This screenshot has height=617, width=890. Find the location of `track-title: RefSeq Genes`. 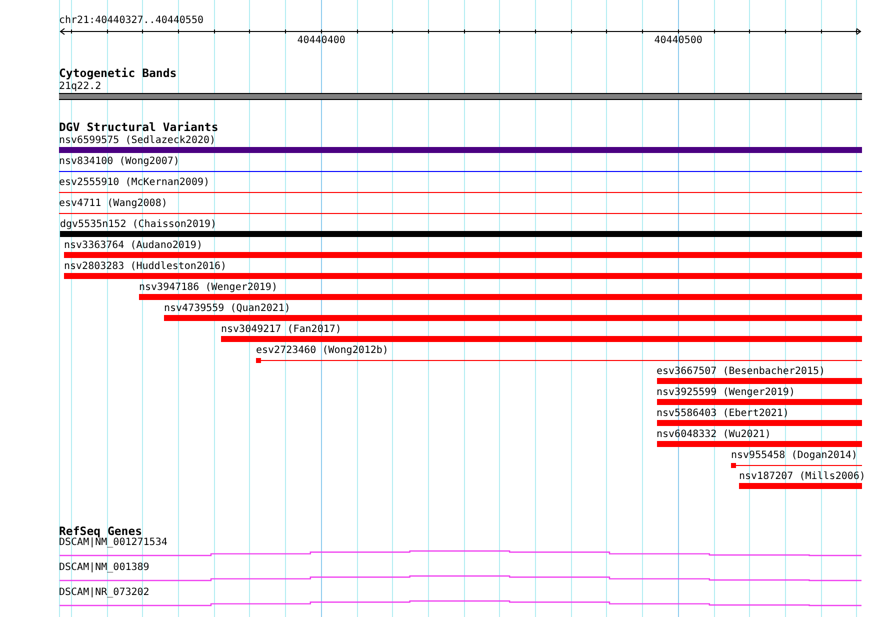

track-title: RefSeq Genes is located at coordinates (100, 531).